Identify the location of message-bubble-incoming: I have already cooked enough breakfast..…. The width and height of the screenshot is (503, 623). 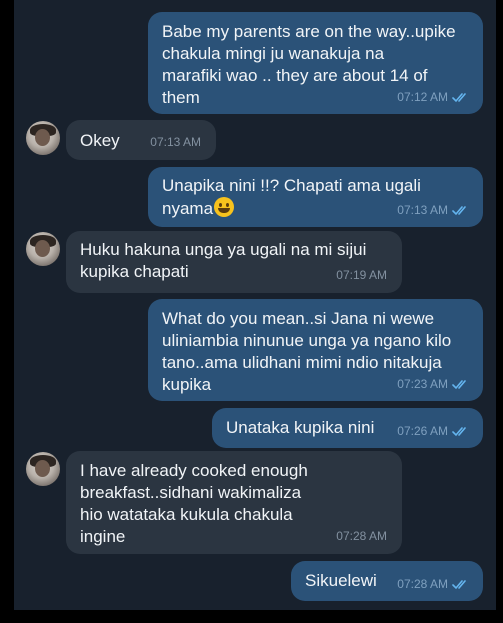
(234, 502).